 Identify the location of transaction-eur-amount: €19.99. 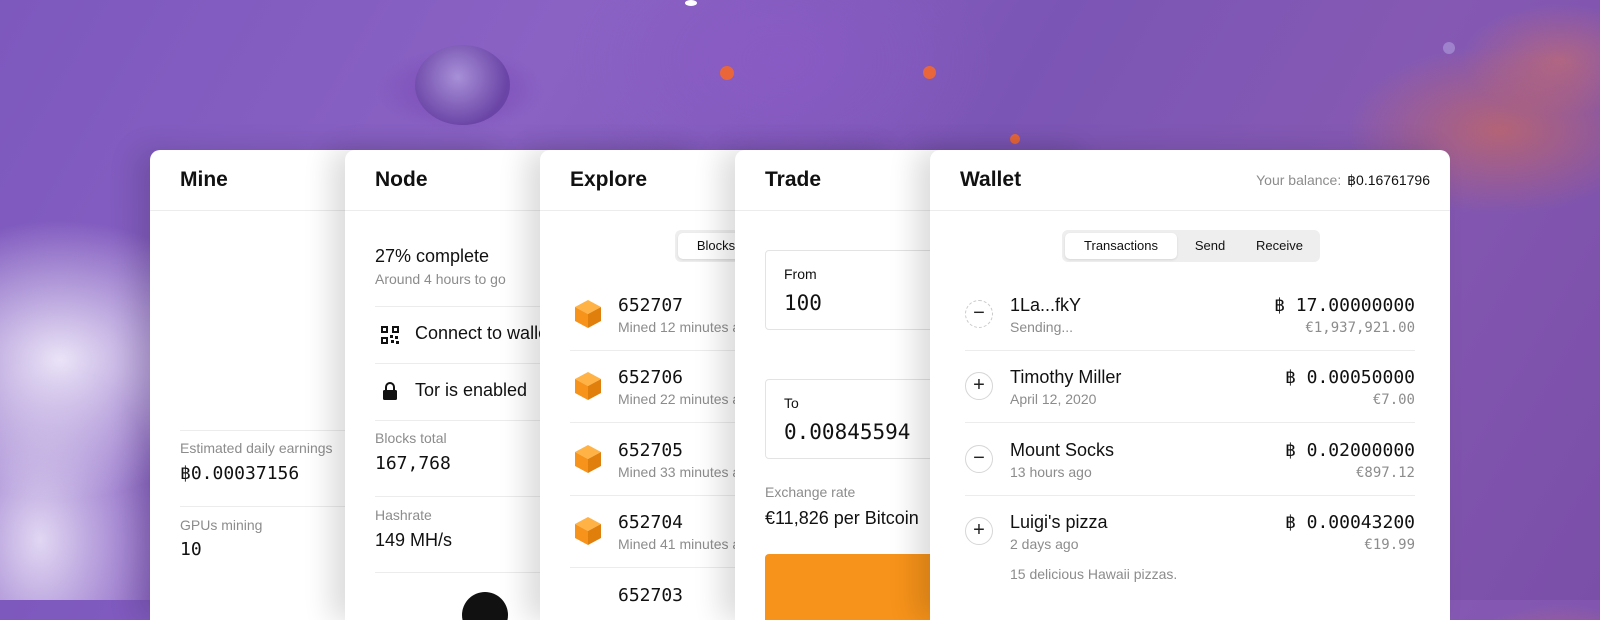
(1389, 545).